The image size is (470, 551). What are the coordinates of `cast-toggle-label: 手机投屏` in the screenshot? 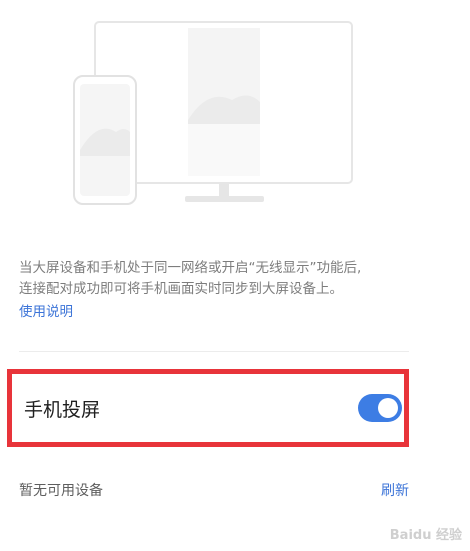 It's located at (62, 410).